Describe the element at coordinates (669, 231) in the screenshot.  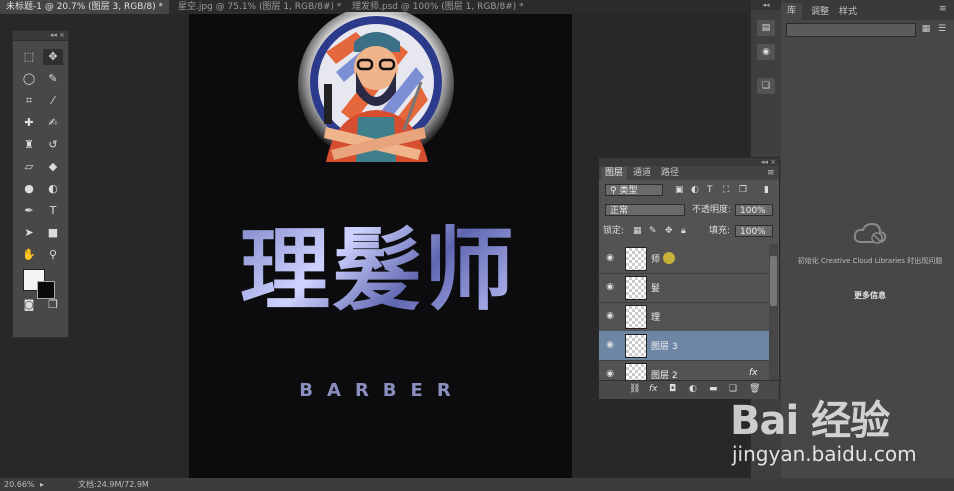
I see `lock-position-icon: ✥` at that location.